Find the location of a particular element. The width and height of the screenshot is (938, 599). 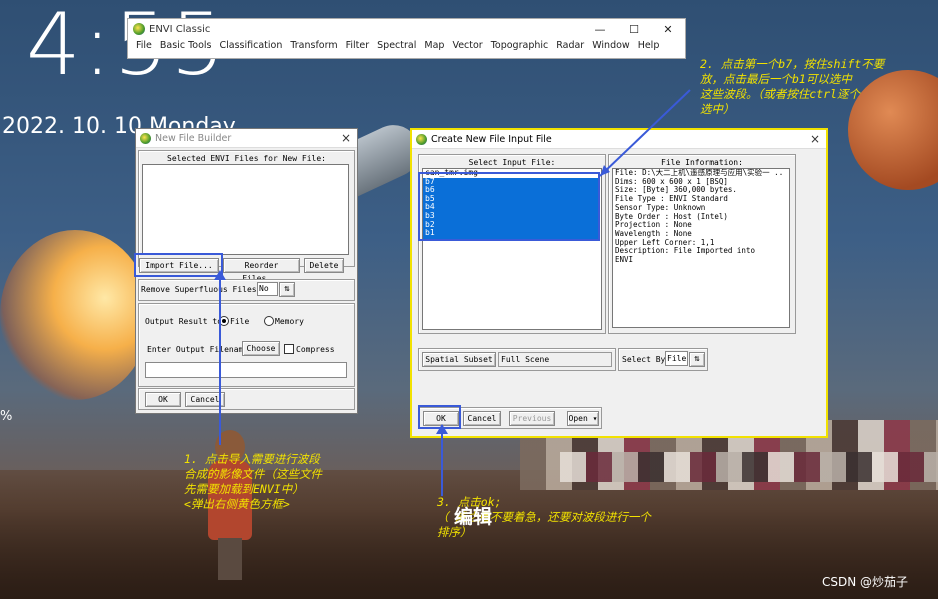

annotation-line: 这些波段。（或者按住ctrl逐个 is located at coordinates (780, 94).